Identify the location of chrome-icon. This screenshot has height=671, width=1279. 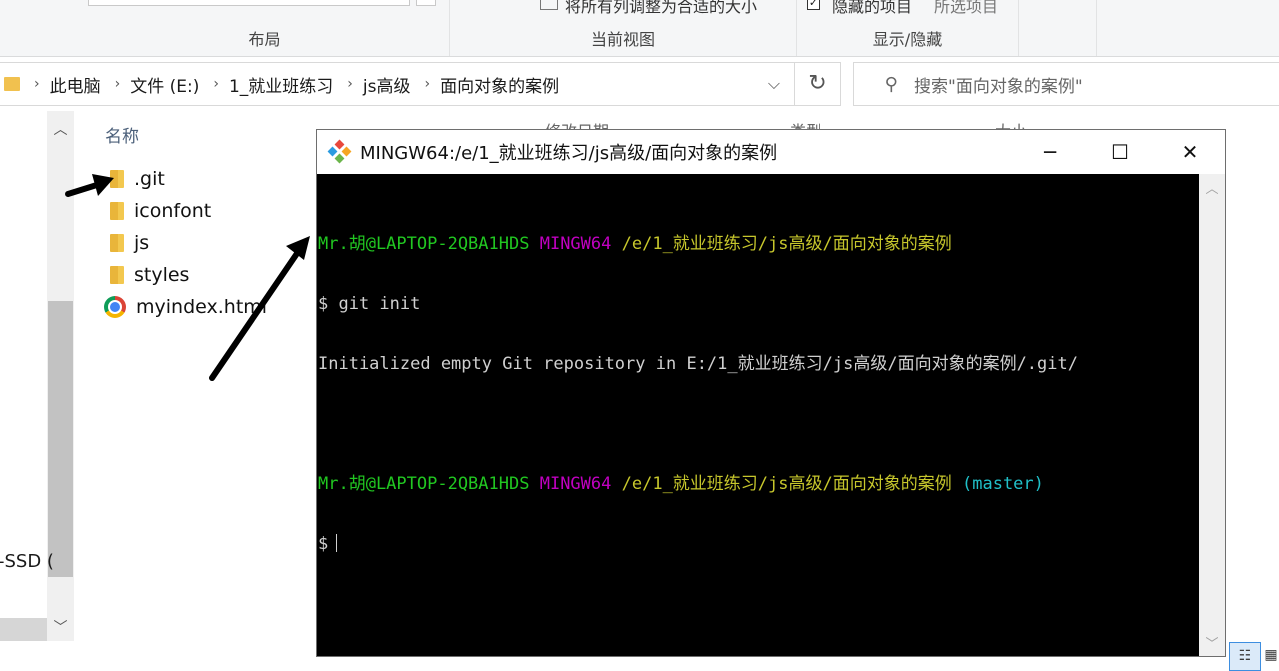
(115, 307).